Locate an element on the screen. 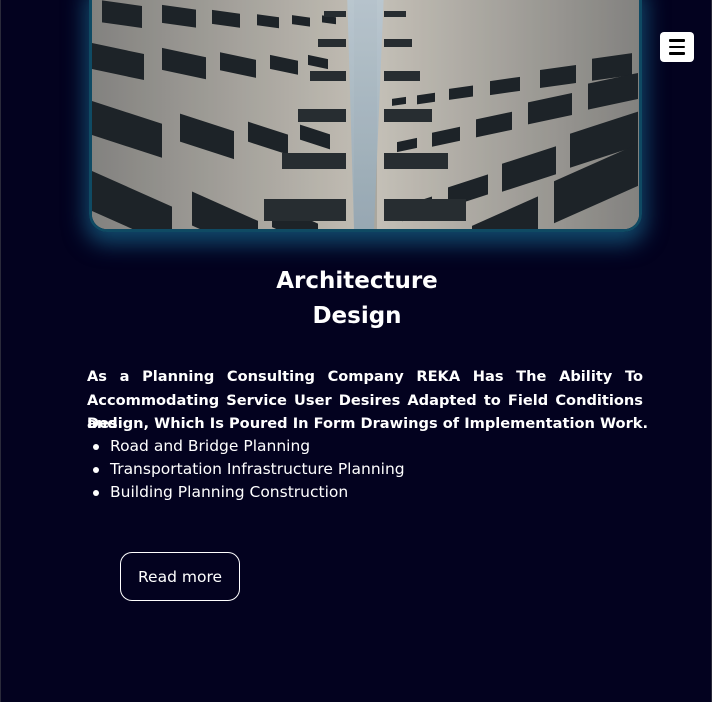 Image resolution: width=712 pixels, height=702 pixels. title-line-1: Architecture is located at coordinates (357, 281).